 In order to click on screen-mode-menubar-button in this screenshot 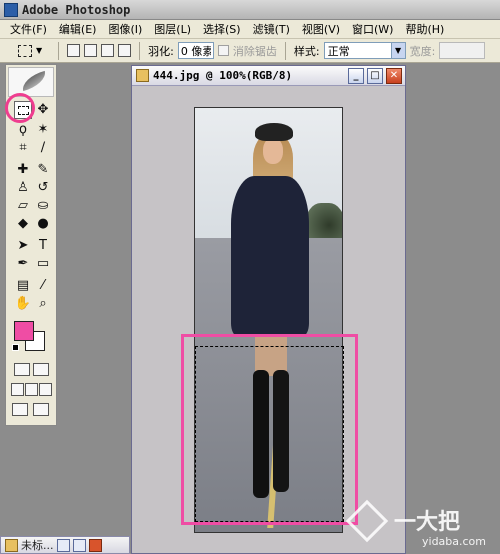, I will do `click(31, 389)`.